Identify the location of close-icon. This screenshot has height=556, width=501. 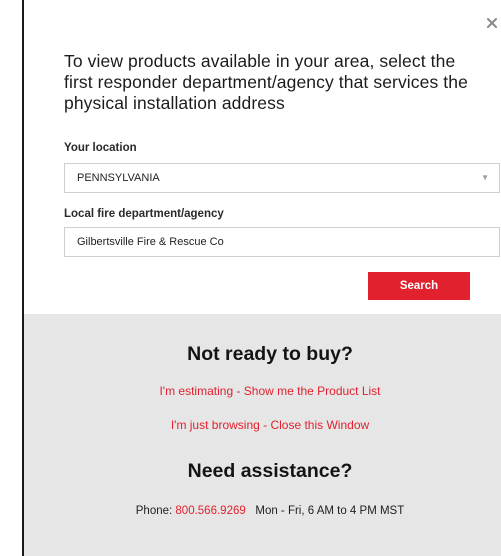
(492, 23).